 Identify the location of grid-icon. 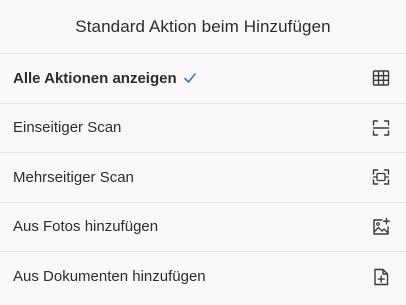
(381, 78).